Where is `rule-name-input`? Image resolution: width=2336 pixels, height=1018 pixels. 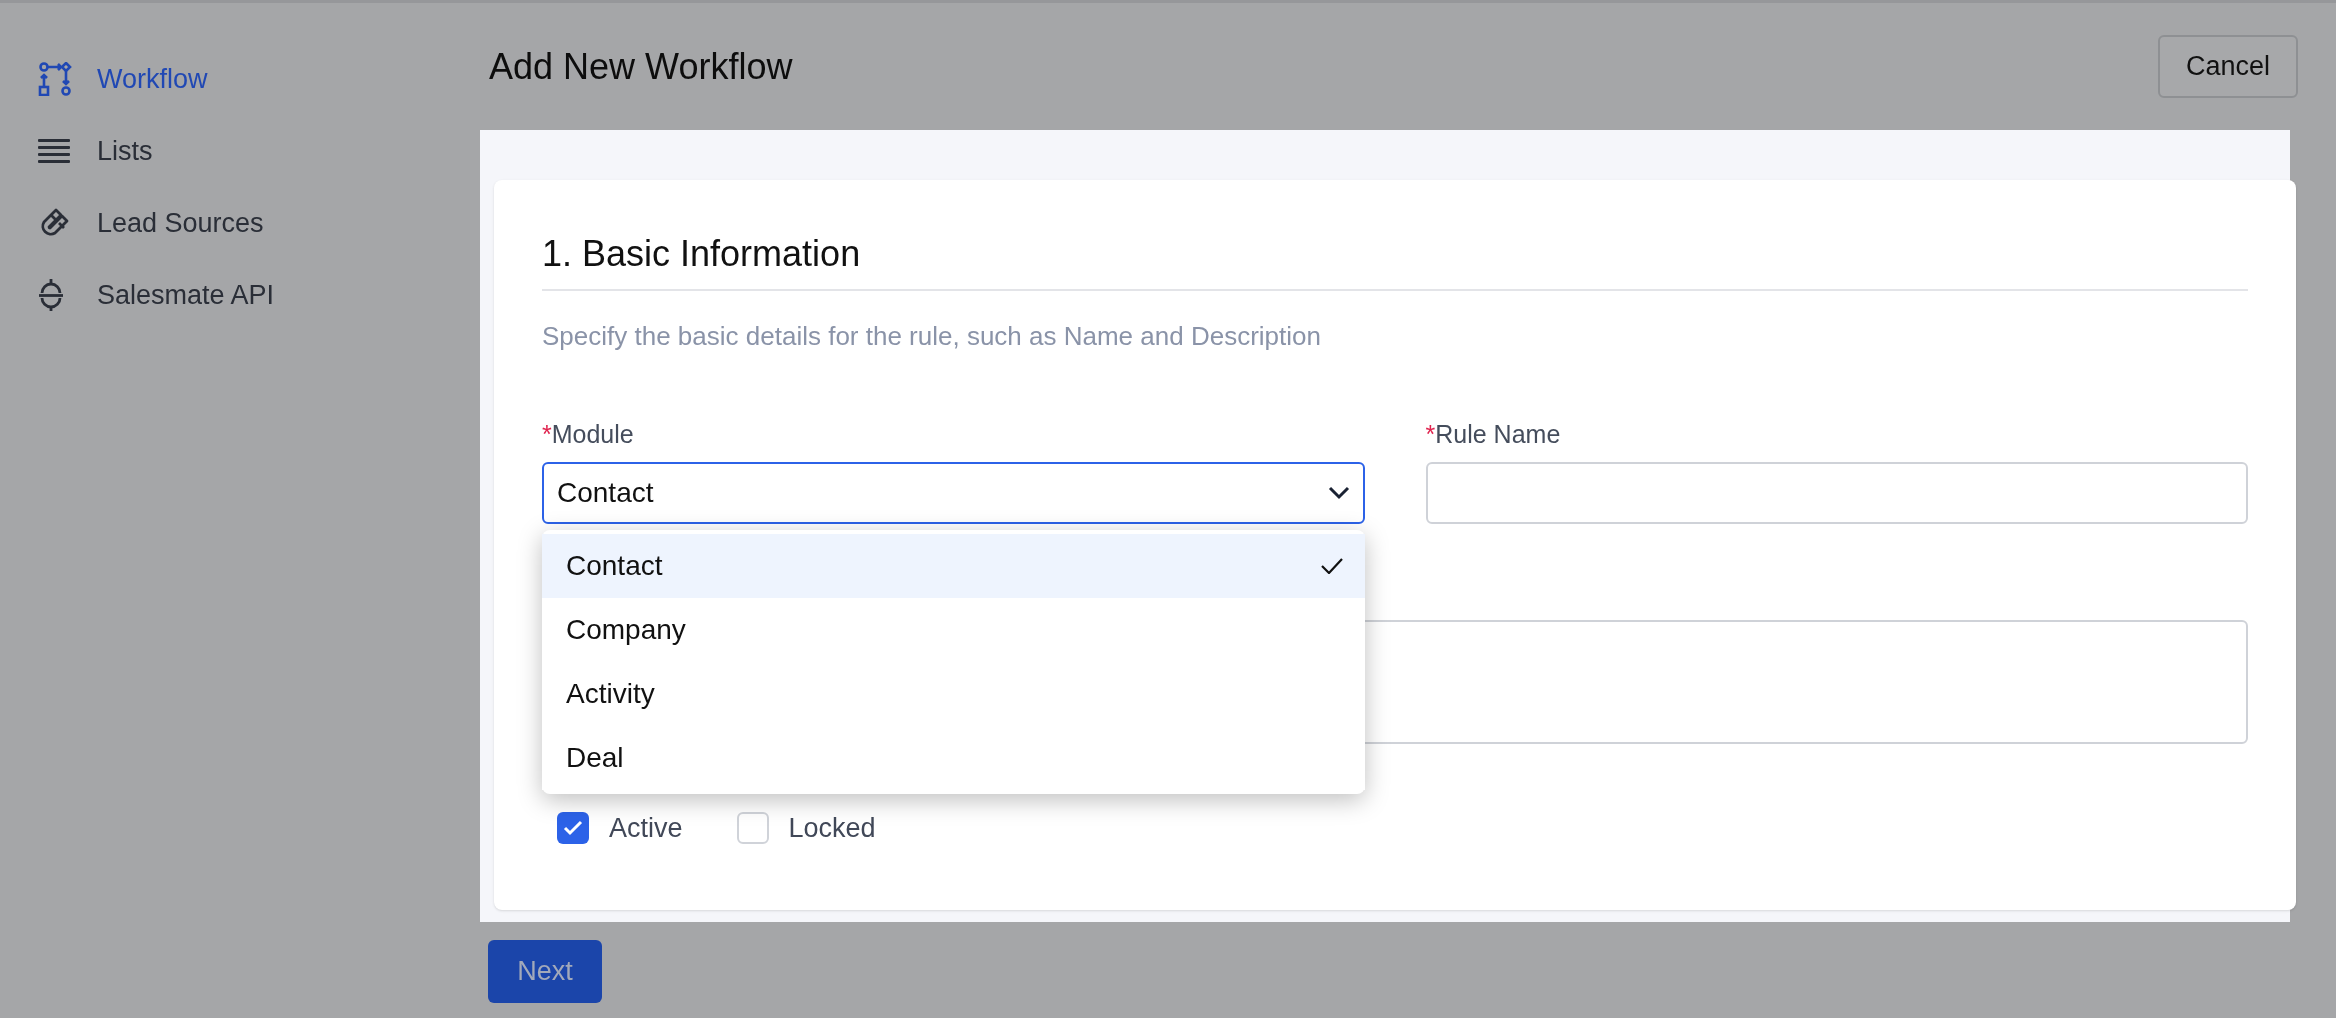 rule-name-input is located at coordinates (1836, 493).